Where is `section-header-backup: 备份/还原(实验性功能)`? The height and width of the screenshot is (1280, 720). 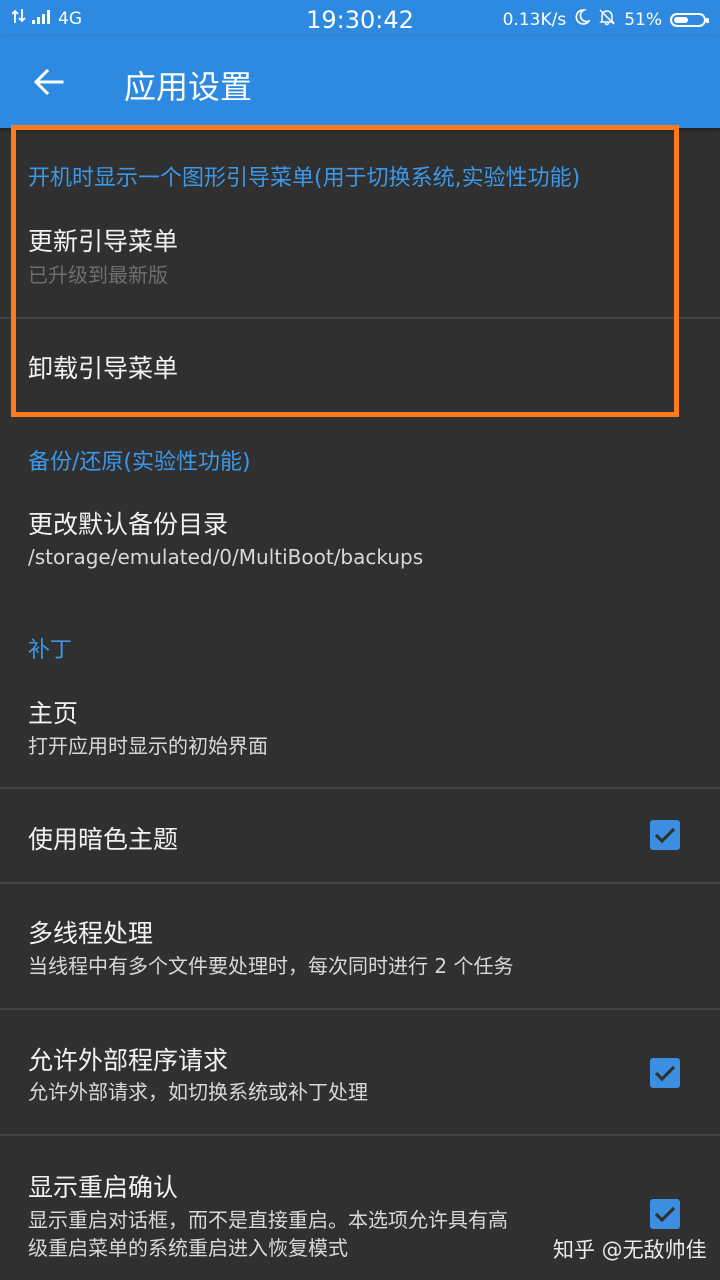
section-header-backup: 备份/还原(实验性功能) is located at coordinates (139, 462).